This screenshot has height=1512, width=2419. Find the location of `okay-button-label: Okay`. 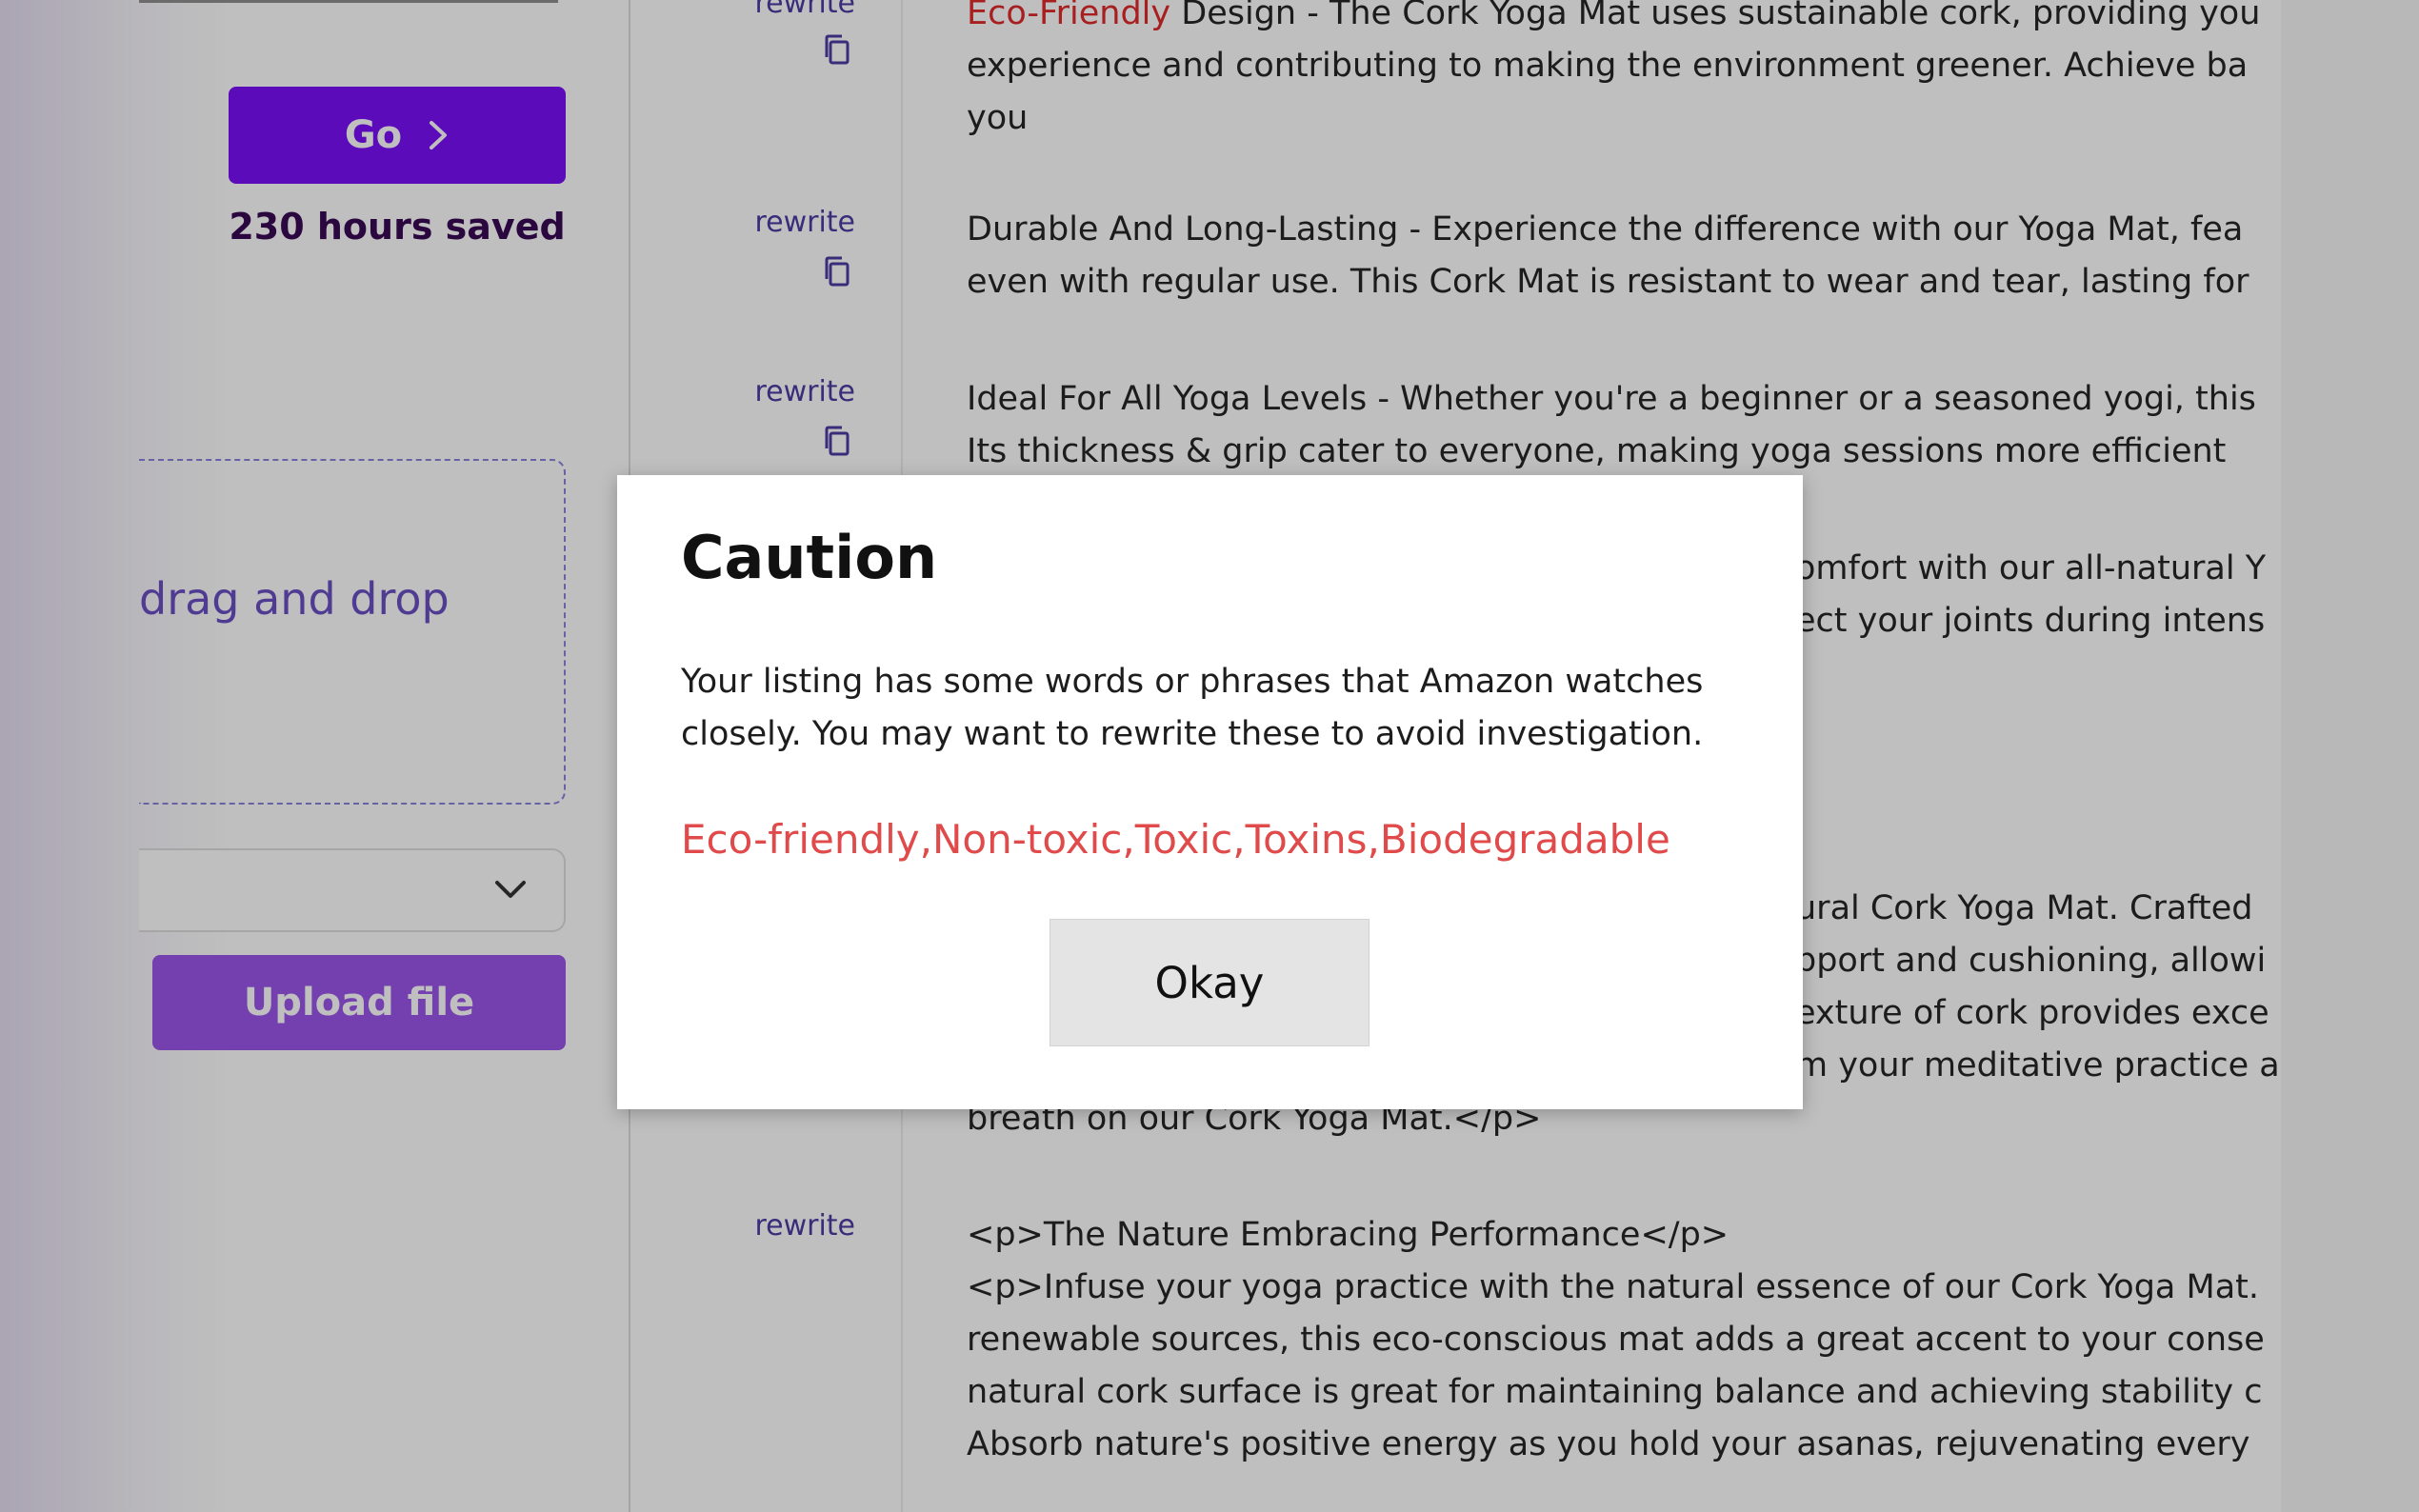

okay-button-label: Okay is located at coordinates (1209, 982).